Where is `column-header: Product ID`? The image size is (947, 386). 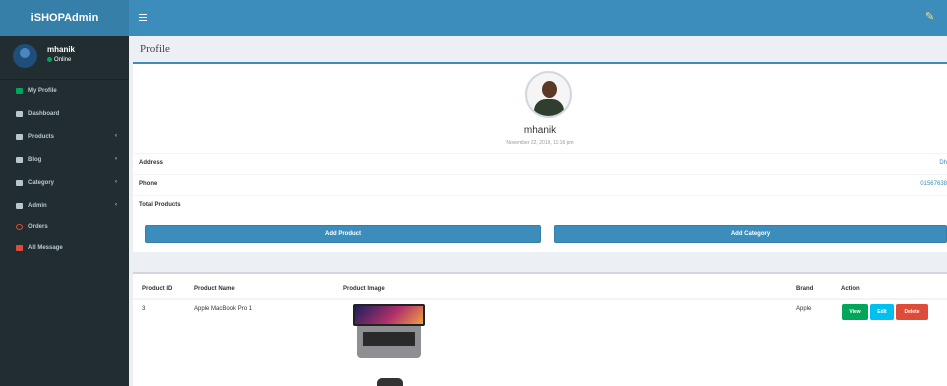 column-header: Product ID is located at coordinates (157, 289).